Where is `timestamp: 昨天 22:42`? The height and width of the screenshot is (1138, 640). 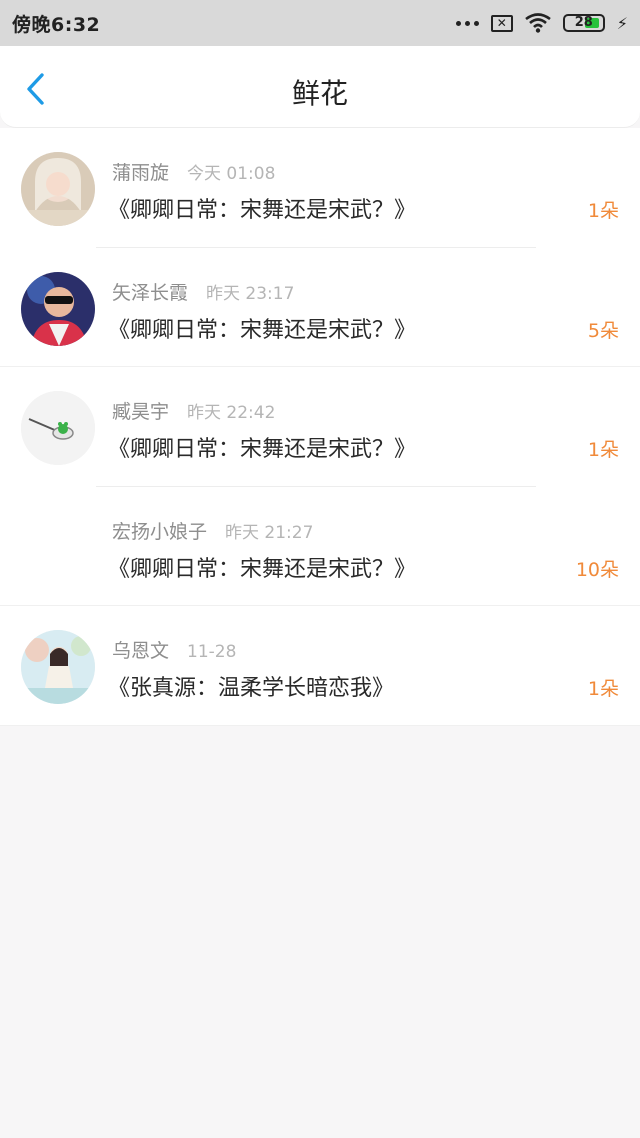
timestamp: 昨天 22:42 is located at coordinates (231, 413).